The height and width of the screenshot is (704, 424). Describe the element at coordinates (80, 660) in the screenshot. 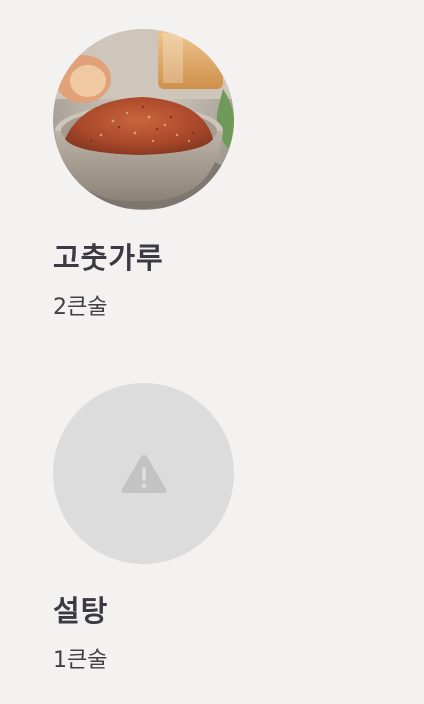

I see `ingredient-amount: 1큰술` at that location.